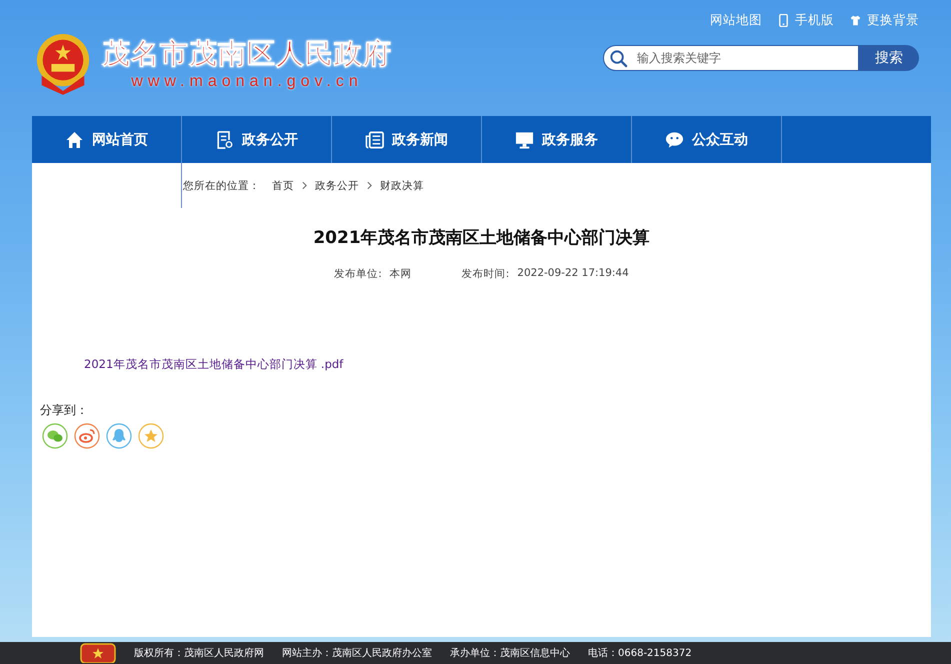 The image size is (951, 664). I want to click on search-button: 搜索, so click(889, 58).